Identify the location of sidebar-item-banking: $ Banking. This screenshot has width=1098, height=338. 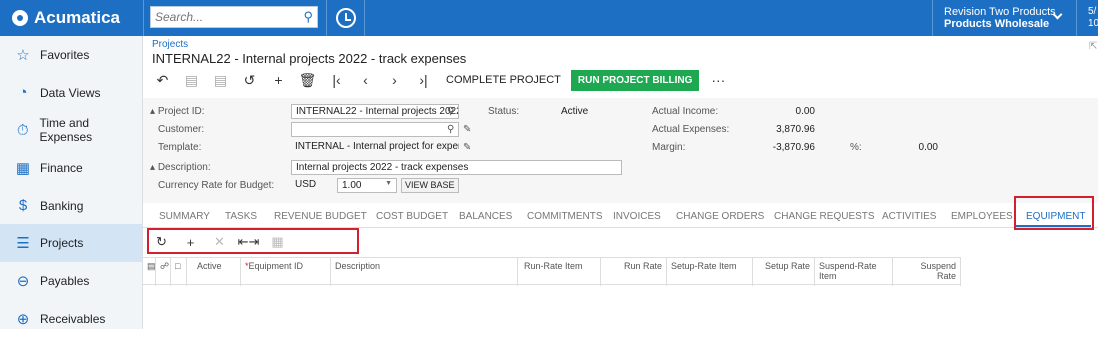
(71, 206).